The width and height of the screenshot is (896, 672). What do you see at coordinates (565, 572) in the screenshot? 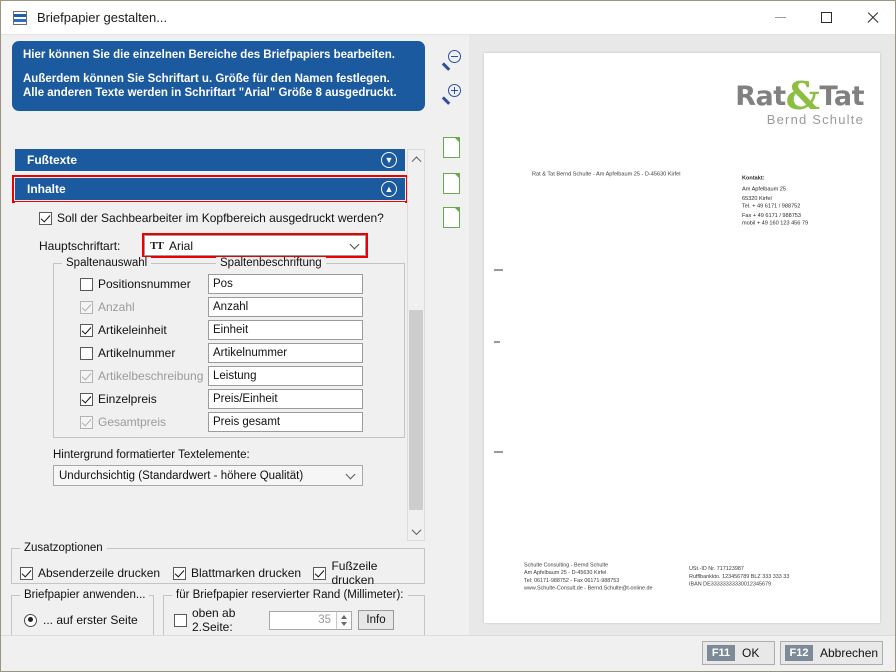
I see `footer-line: Am Apfelbaum 25 - D-45630 Kirfel` at bounding box center [565, 572].